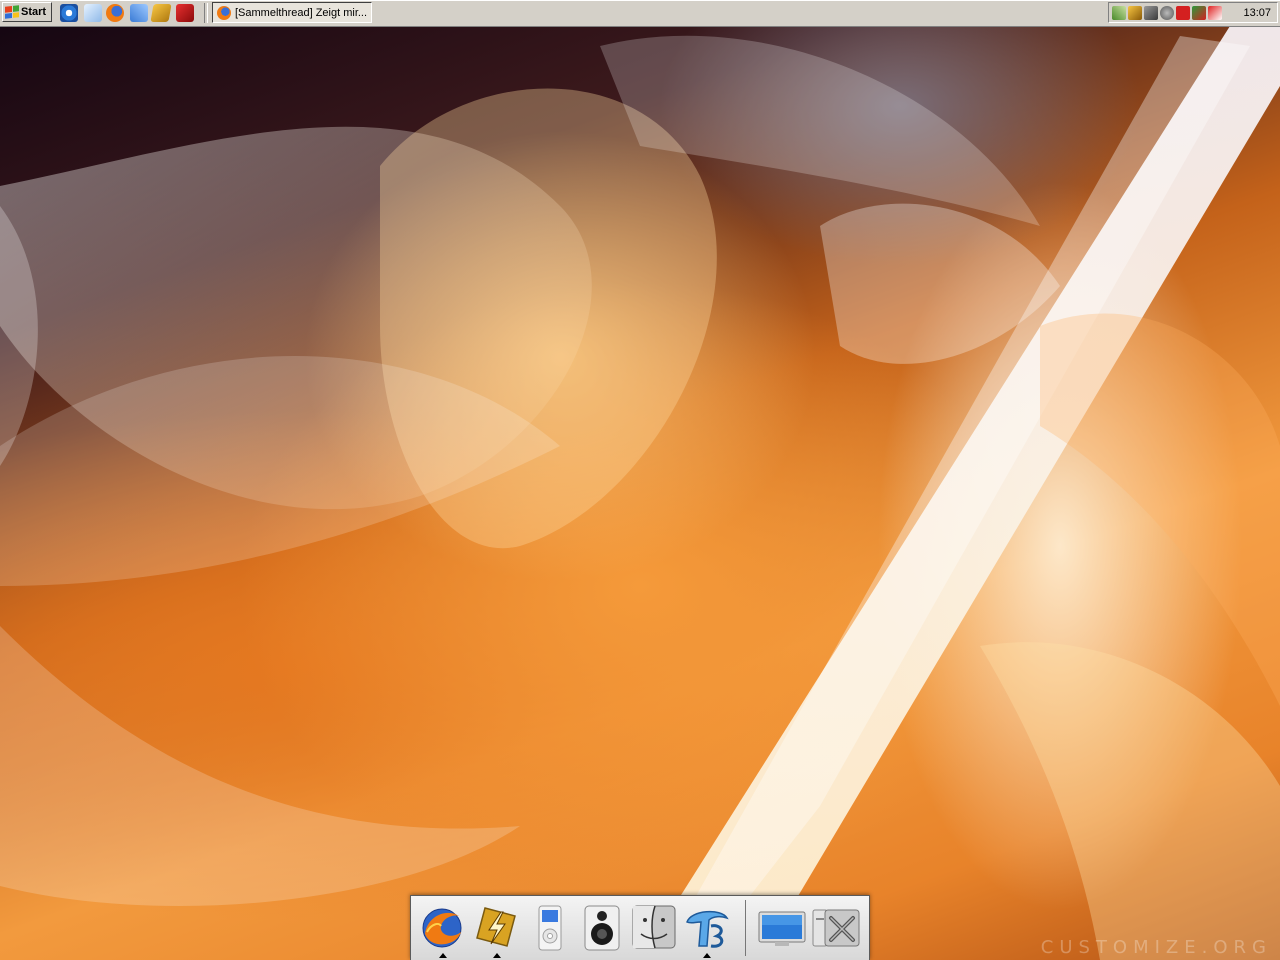 This screenshot has width=1280, height=960. Describe the element at coordinates (185, 13) in the screenshot. I see `acrobat-icon` at that location.